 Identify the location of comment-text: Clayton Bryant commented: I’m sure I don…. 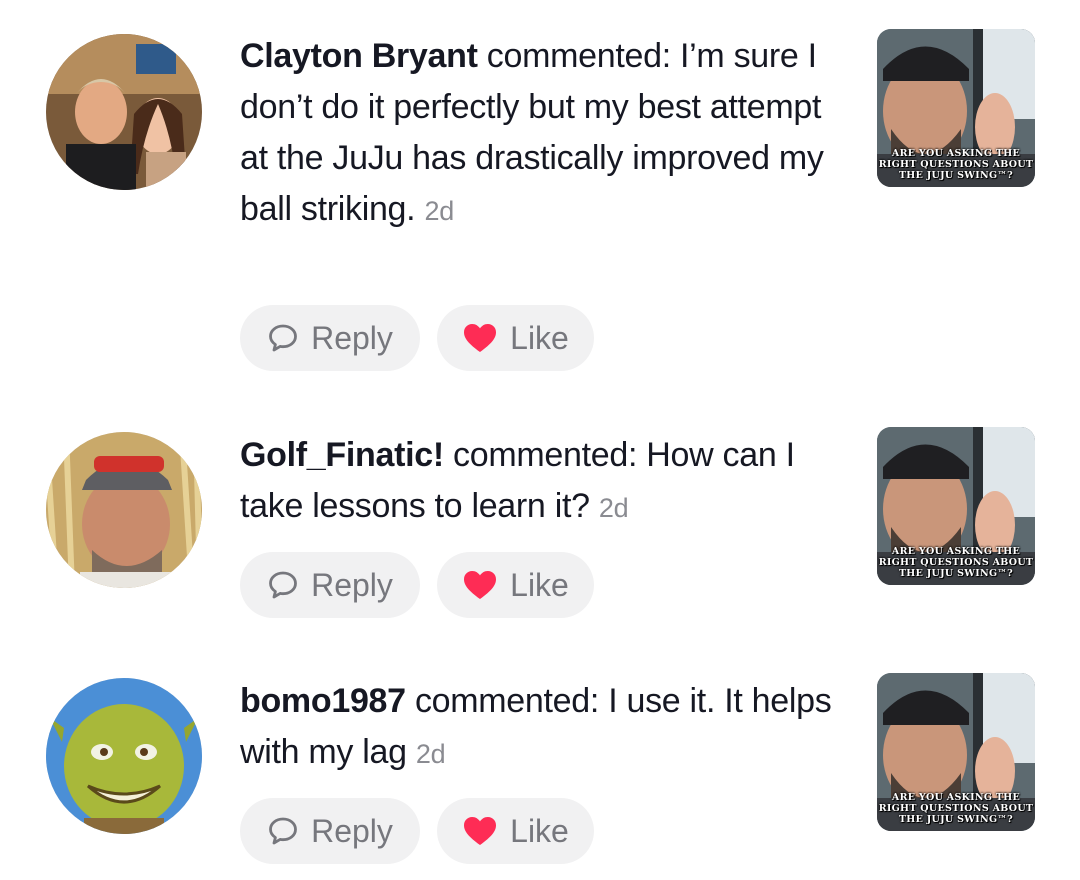
(545, 134).